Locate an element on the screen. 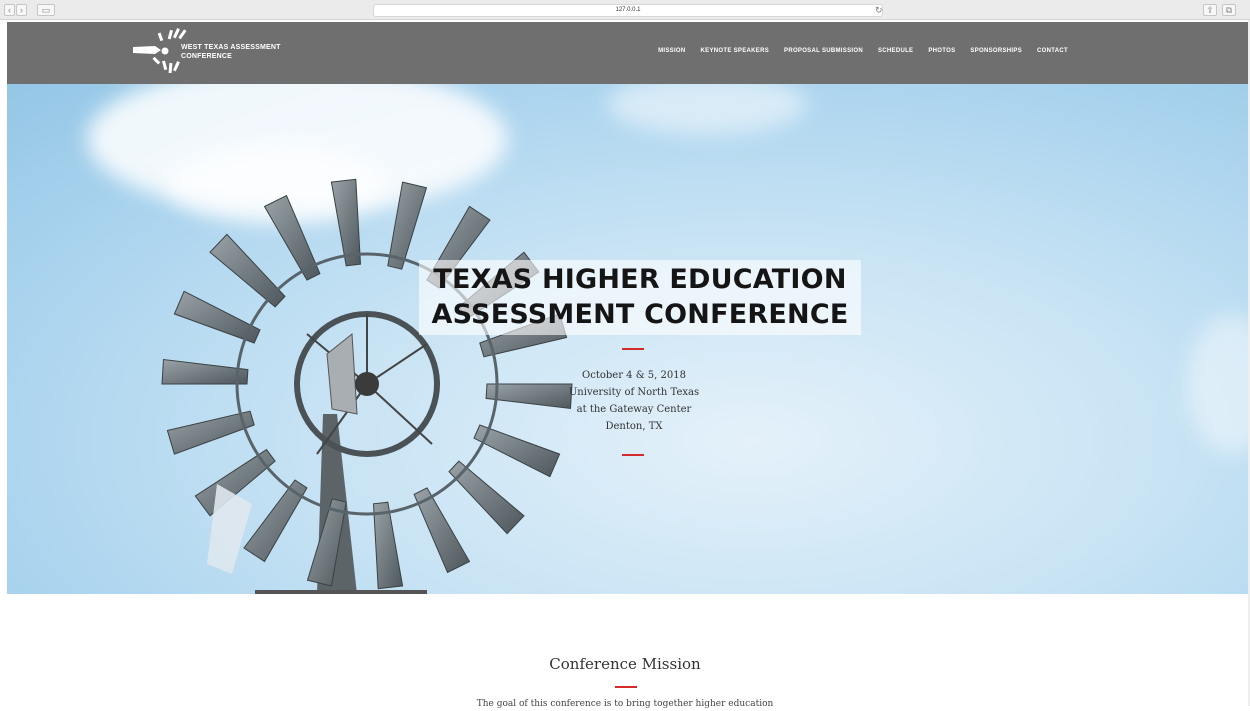 Image resolution: width=1250 pixels, height=711 pixels. sidebar-icon: ▭ is located at coordinates (46, 10).